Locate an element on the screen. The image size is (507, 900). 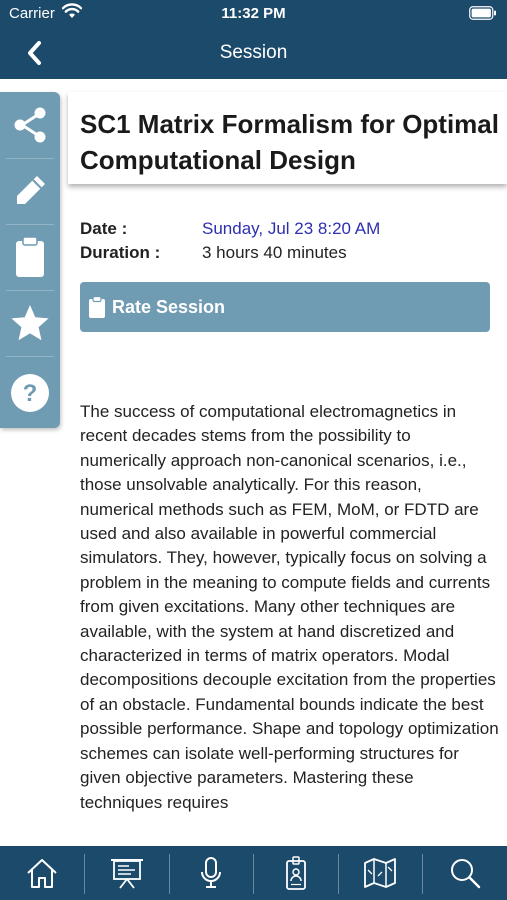
date-label: Date : is located at coordinates (104, 228).